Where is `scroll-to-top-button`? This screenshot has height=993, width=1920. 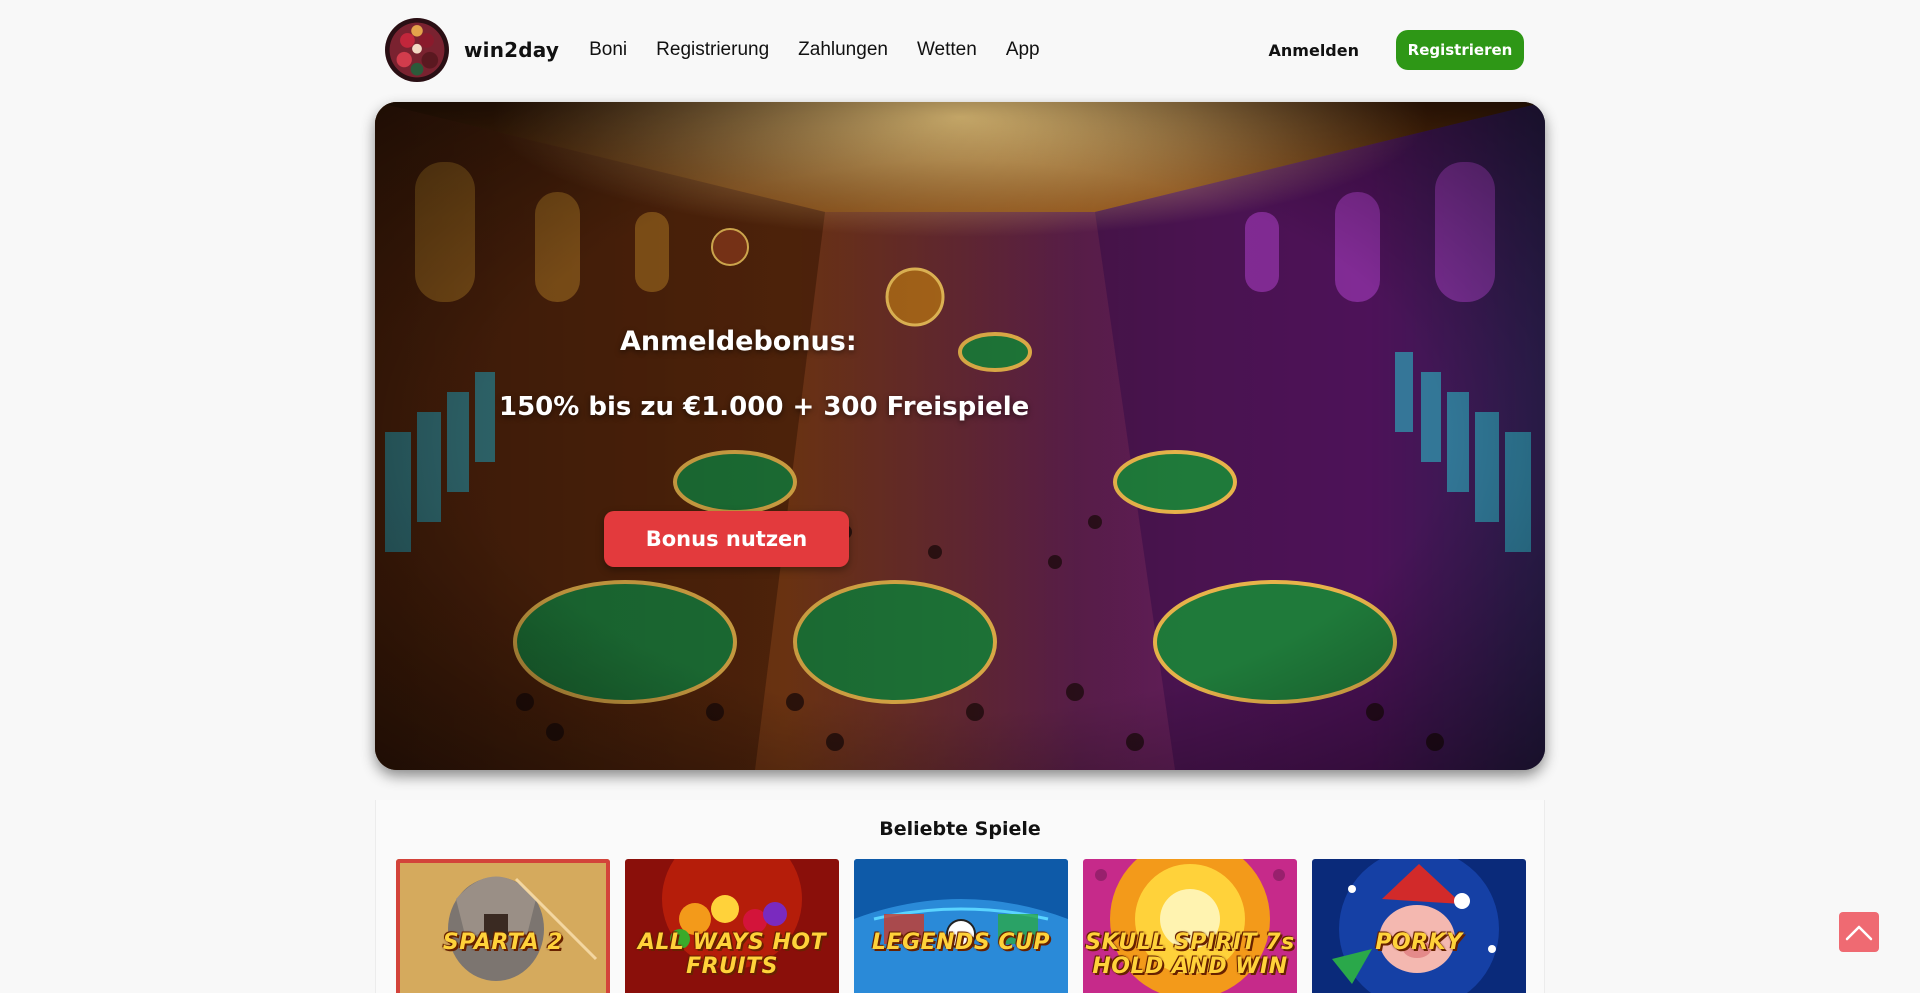 scroll-to-top-button is located at coordinates (1859, 932).